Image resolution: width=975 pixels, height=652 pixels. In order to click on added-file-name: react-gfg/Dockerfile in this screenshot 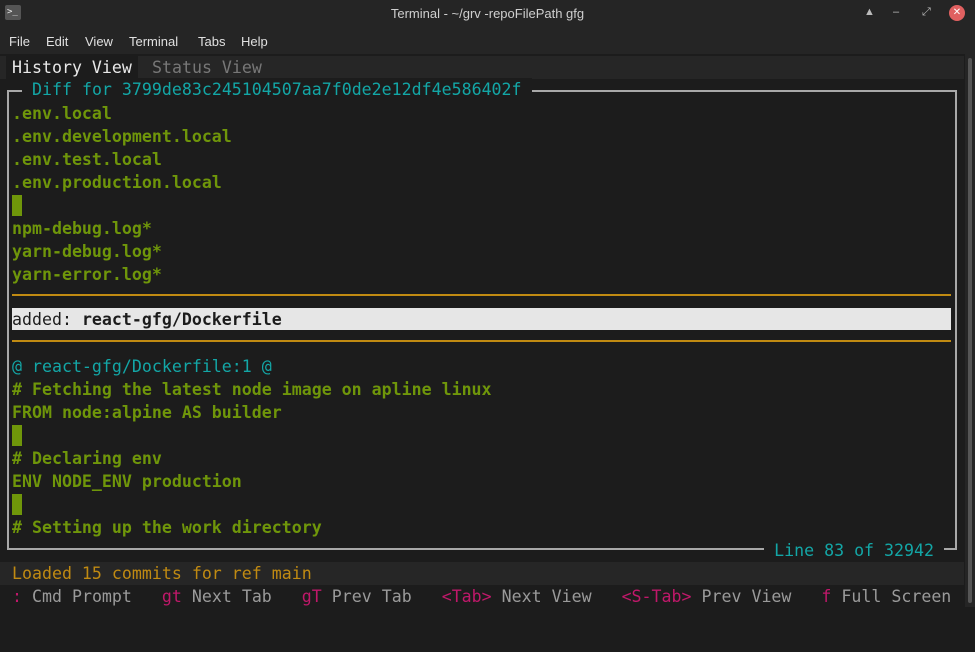, I will do `click(181, 319)`.